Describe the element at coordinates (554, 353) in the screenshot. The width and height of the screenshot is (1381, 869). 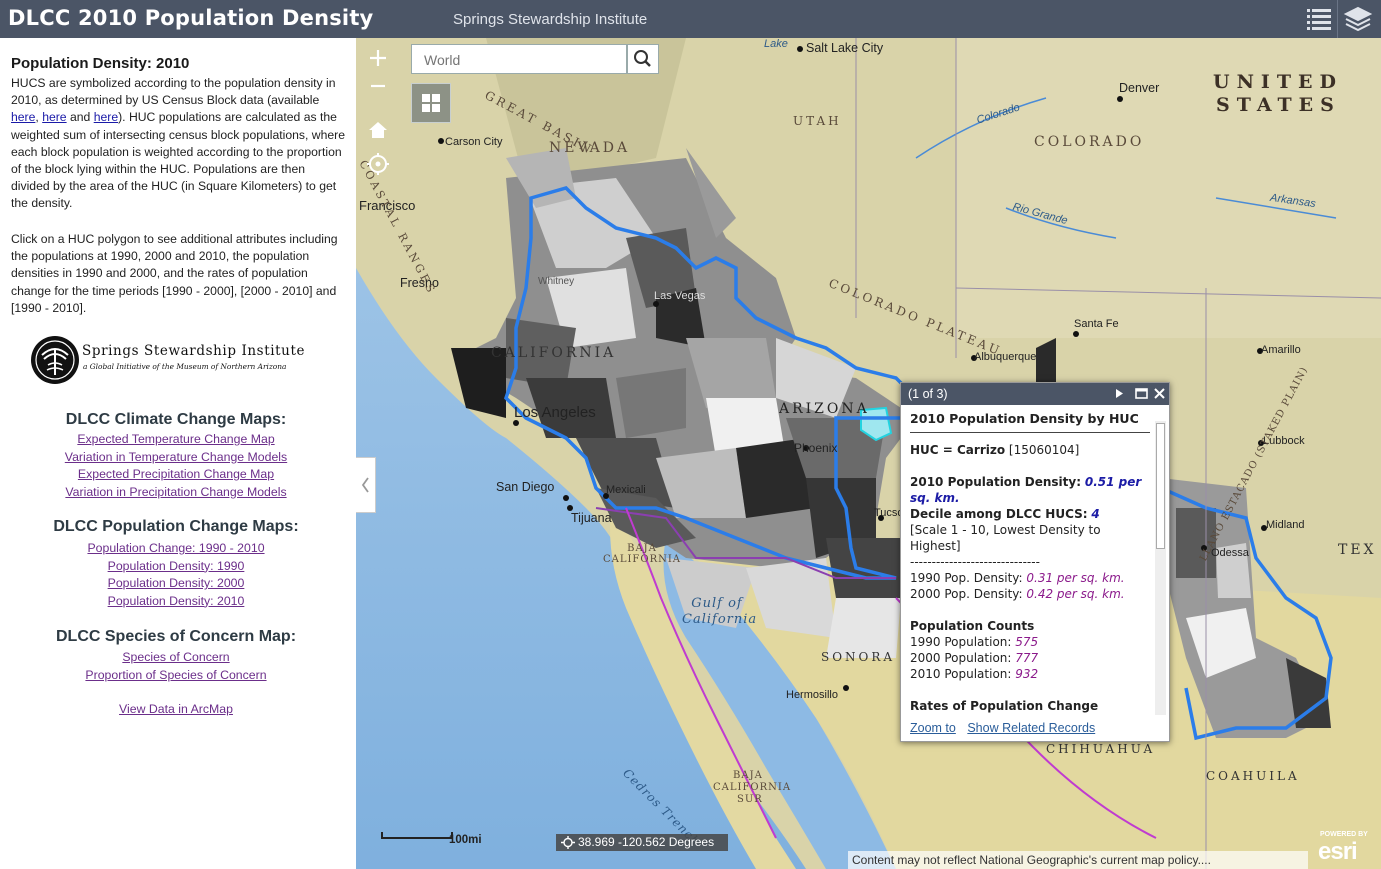
I see `map-label-california: CALIFORNIA` at that location.